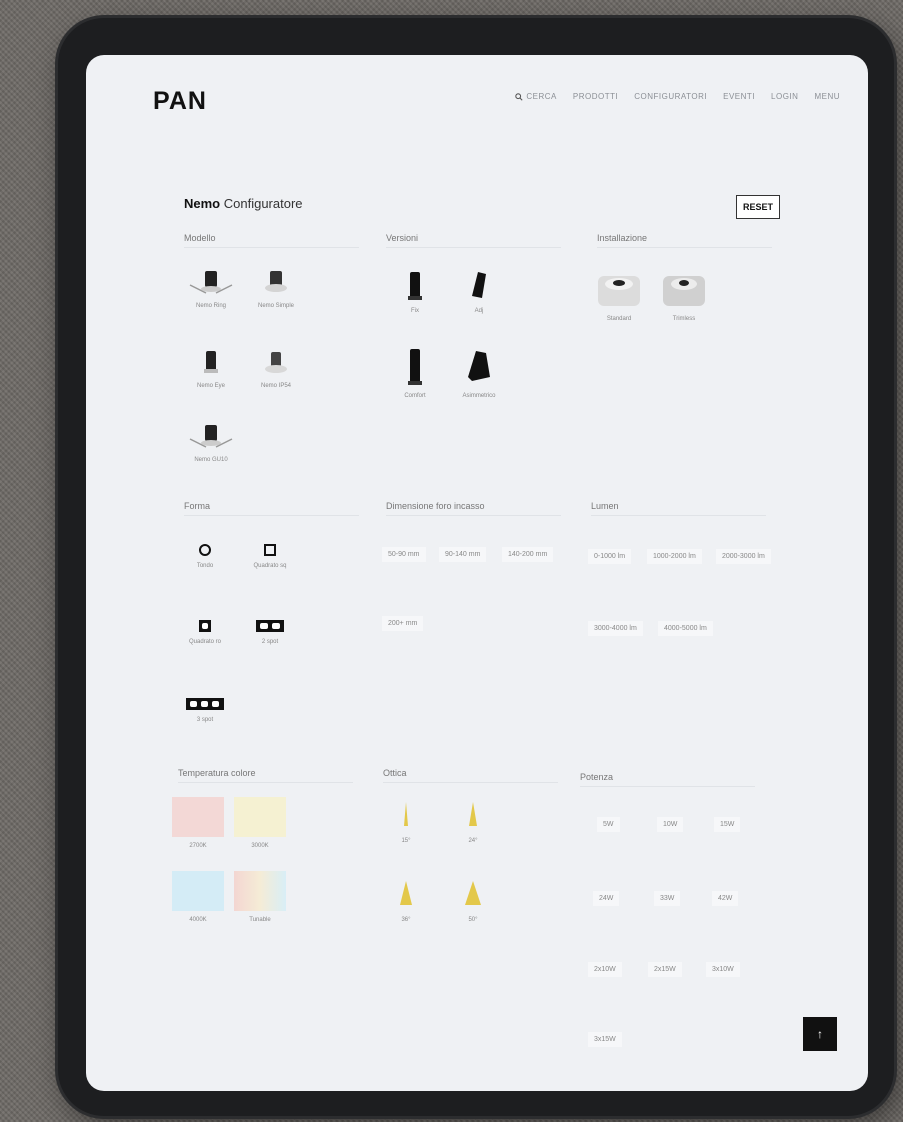 The width and height of the screenshot is (903, 1122). Describe the element at coordinates (403, 623) in the screenshot. I see `option-200plus-mm: 200+ mm` at that location.